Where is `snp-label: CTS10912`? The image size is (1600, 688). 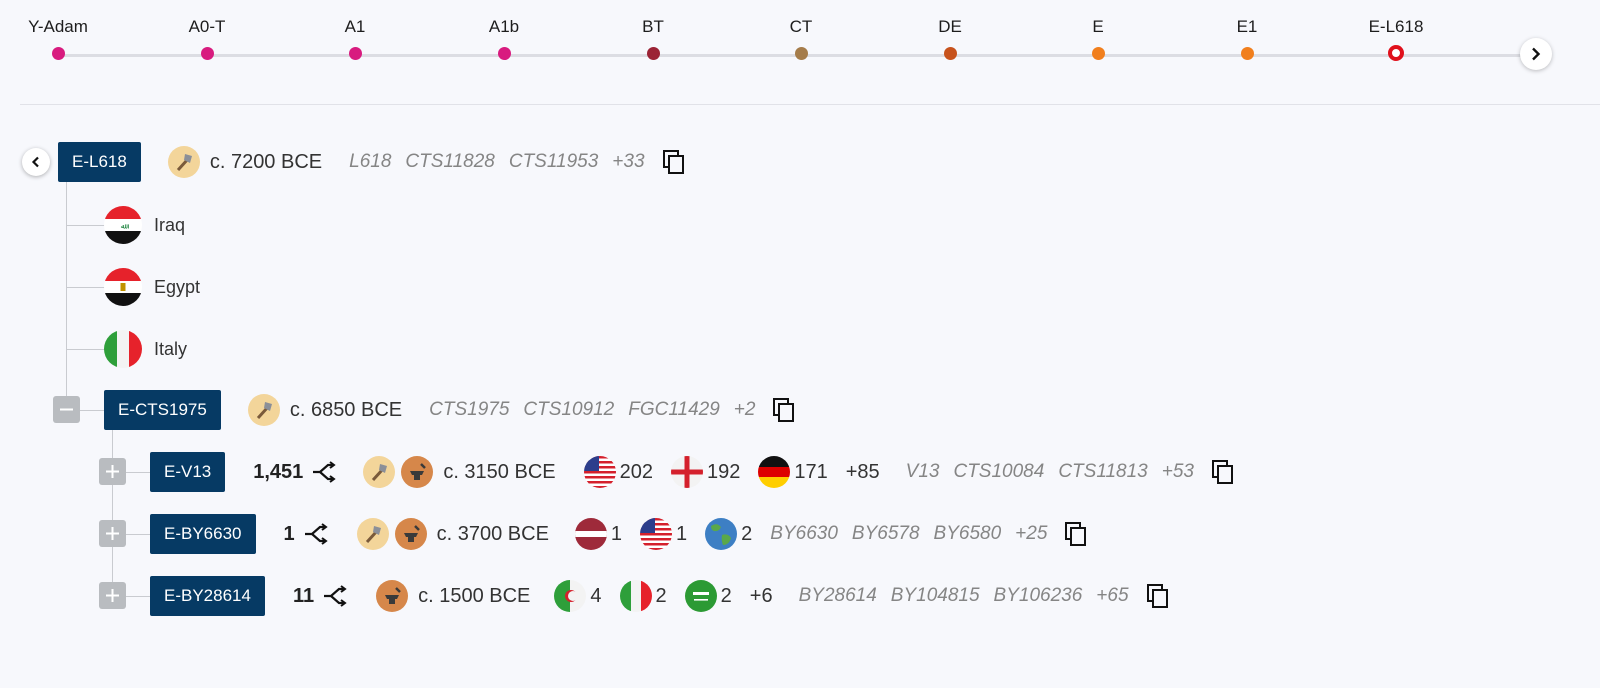 snp-label: CTS10912 is located at coordinates (569, 409).